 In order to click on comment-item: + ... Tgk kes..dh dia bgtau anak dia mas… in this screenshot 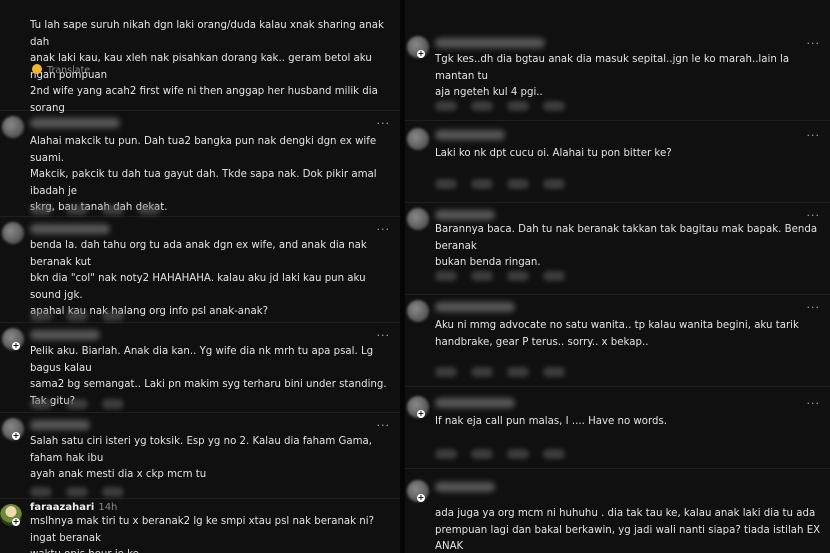, I will do `click(617, 75)`.